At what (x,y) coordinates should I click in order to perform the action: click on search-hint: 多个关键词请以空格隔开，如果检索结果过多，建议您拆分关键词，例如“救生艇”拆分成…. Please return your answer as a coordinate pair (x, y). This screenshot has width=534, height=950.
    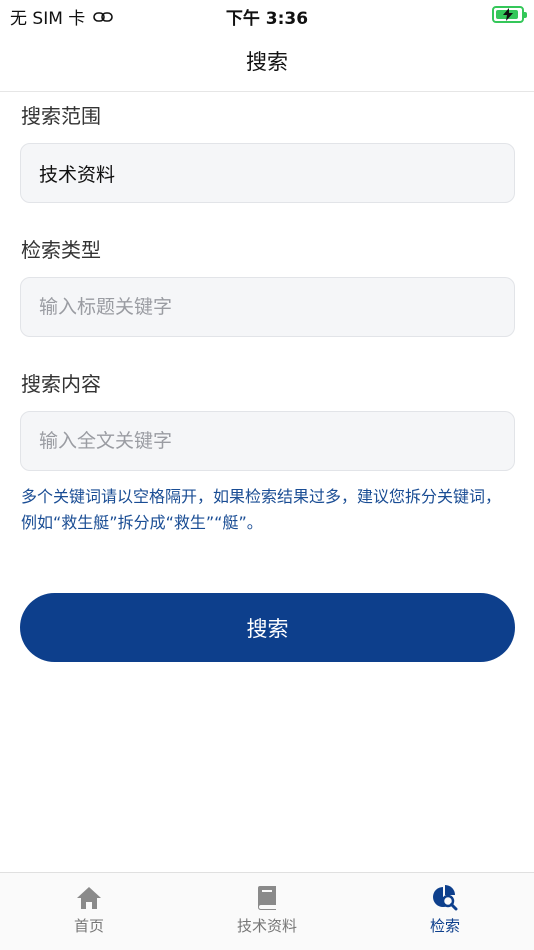
    Looking at the image, I should click on (261, 509).